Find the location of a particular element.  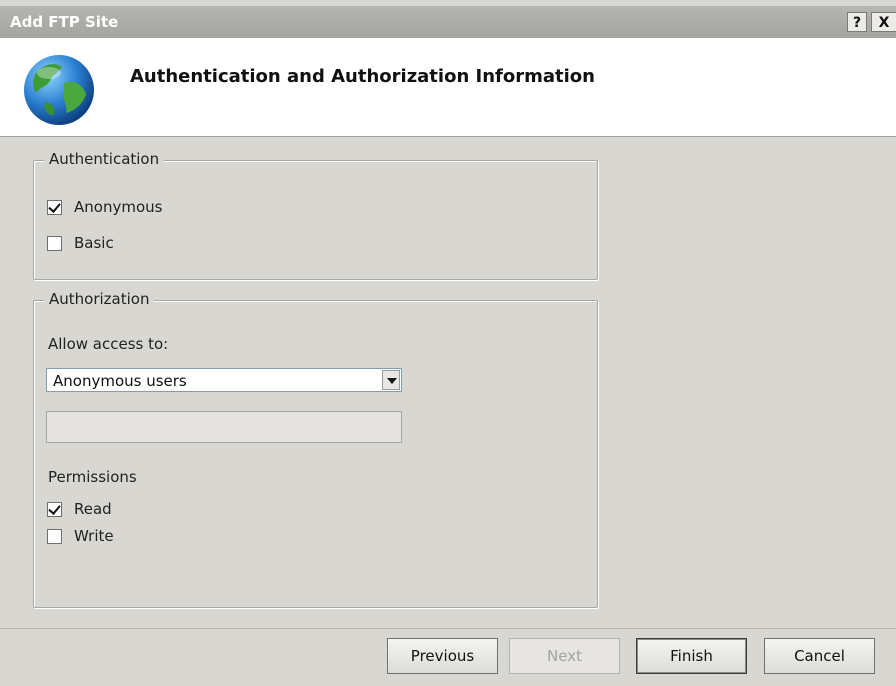

allow-access-label: Allow access to: is located at coordinates (108, 344).